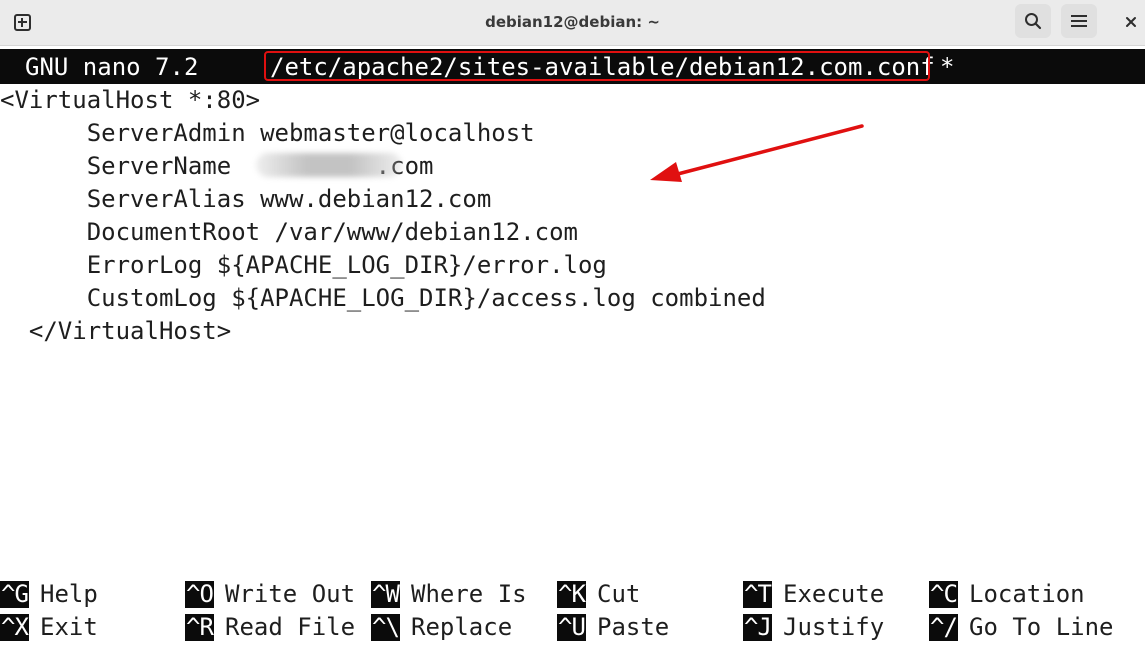  Describe the element at coordinates (633, 627) in the screenshot. I see `shortcut-label: Paste` at that location.